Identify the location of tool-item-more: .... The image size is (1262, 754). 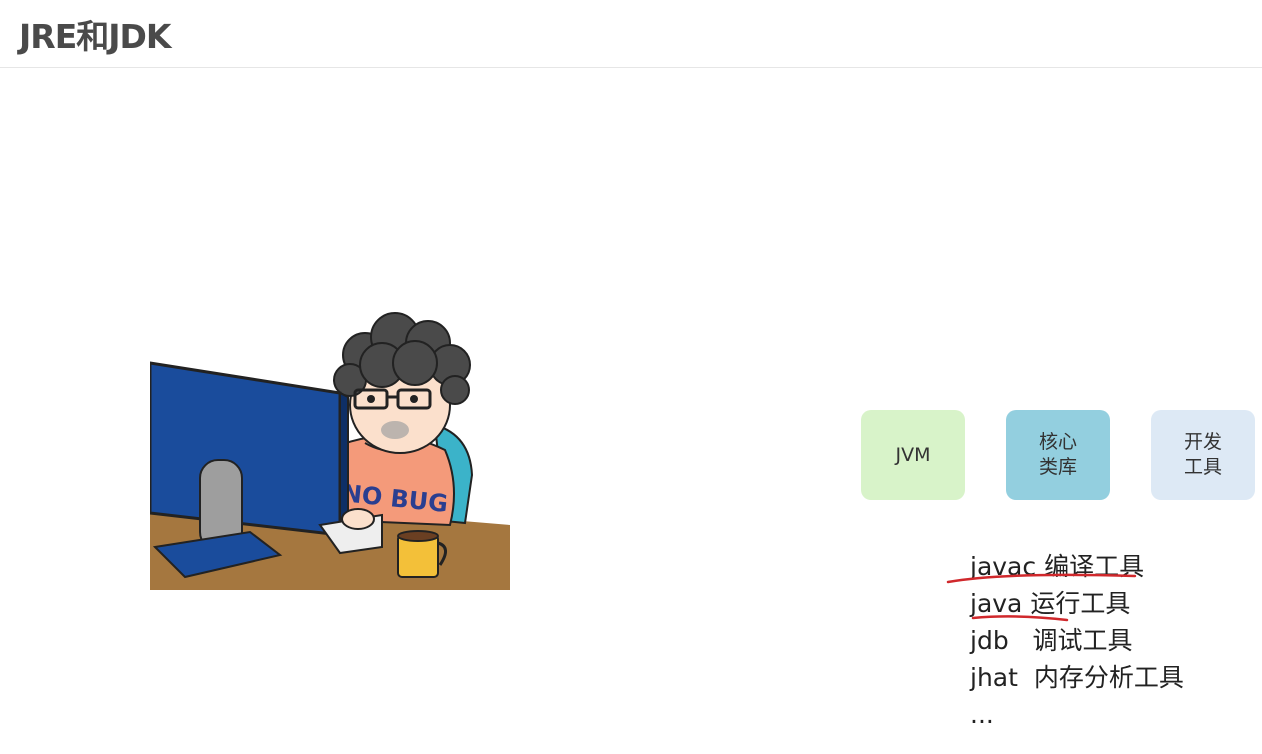
(1077, 714).